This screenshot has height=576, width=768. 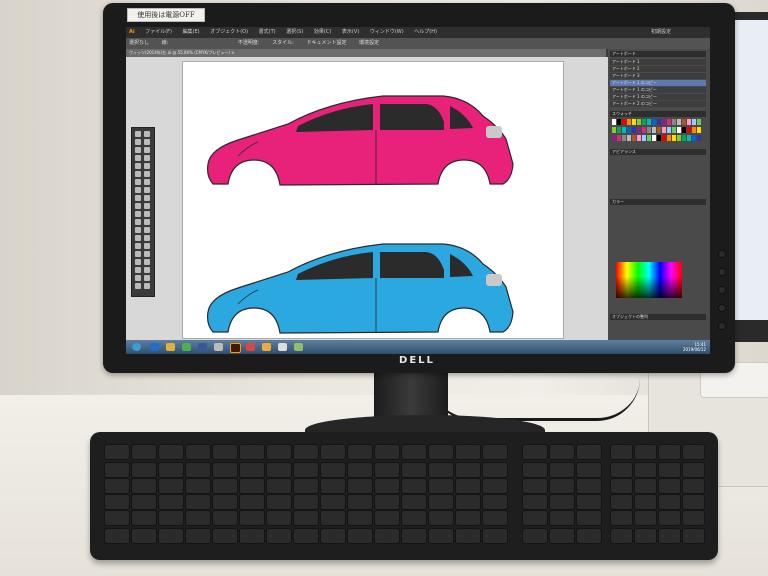 What do you see at coordinates (165, 43) in the screenshot?
I see `stroke-control: 線:` at bounding box center [165, 43].